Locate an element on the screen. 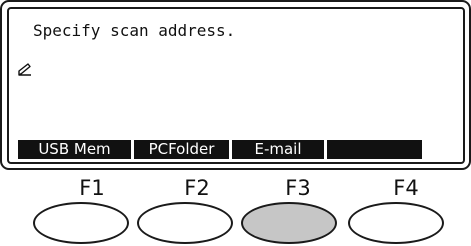 This screenshot has width=471, height=246. edit-pencil-icon is located at coordinates (25, 50).